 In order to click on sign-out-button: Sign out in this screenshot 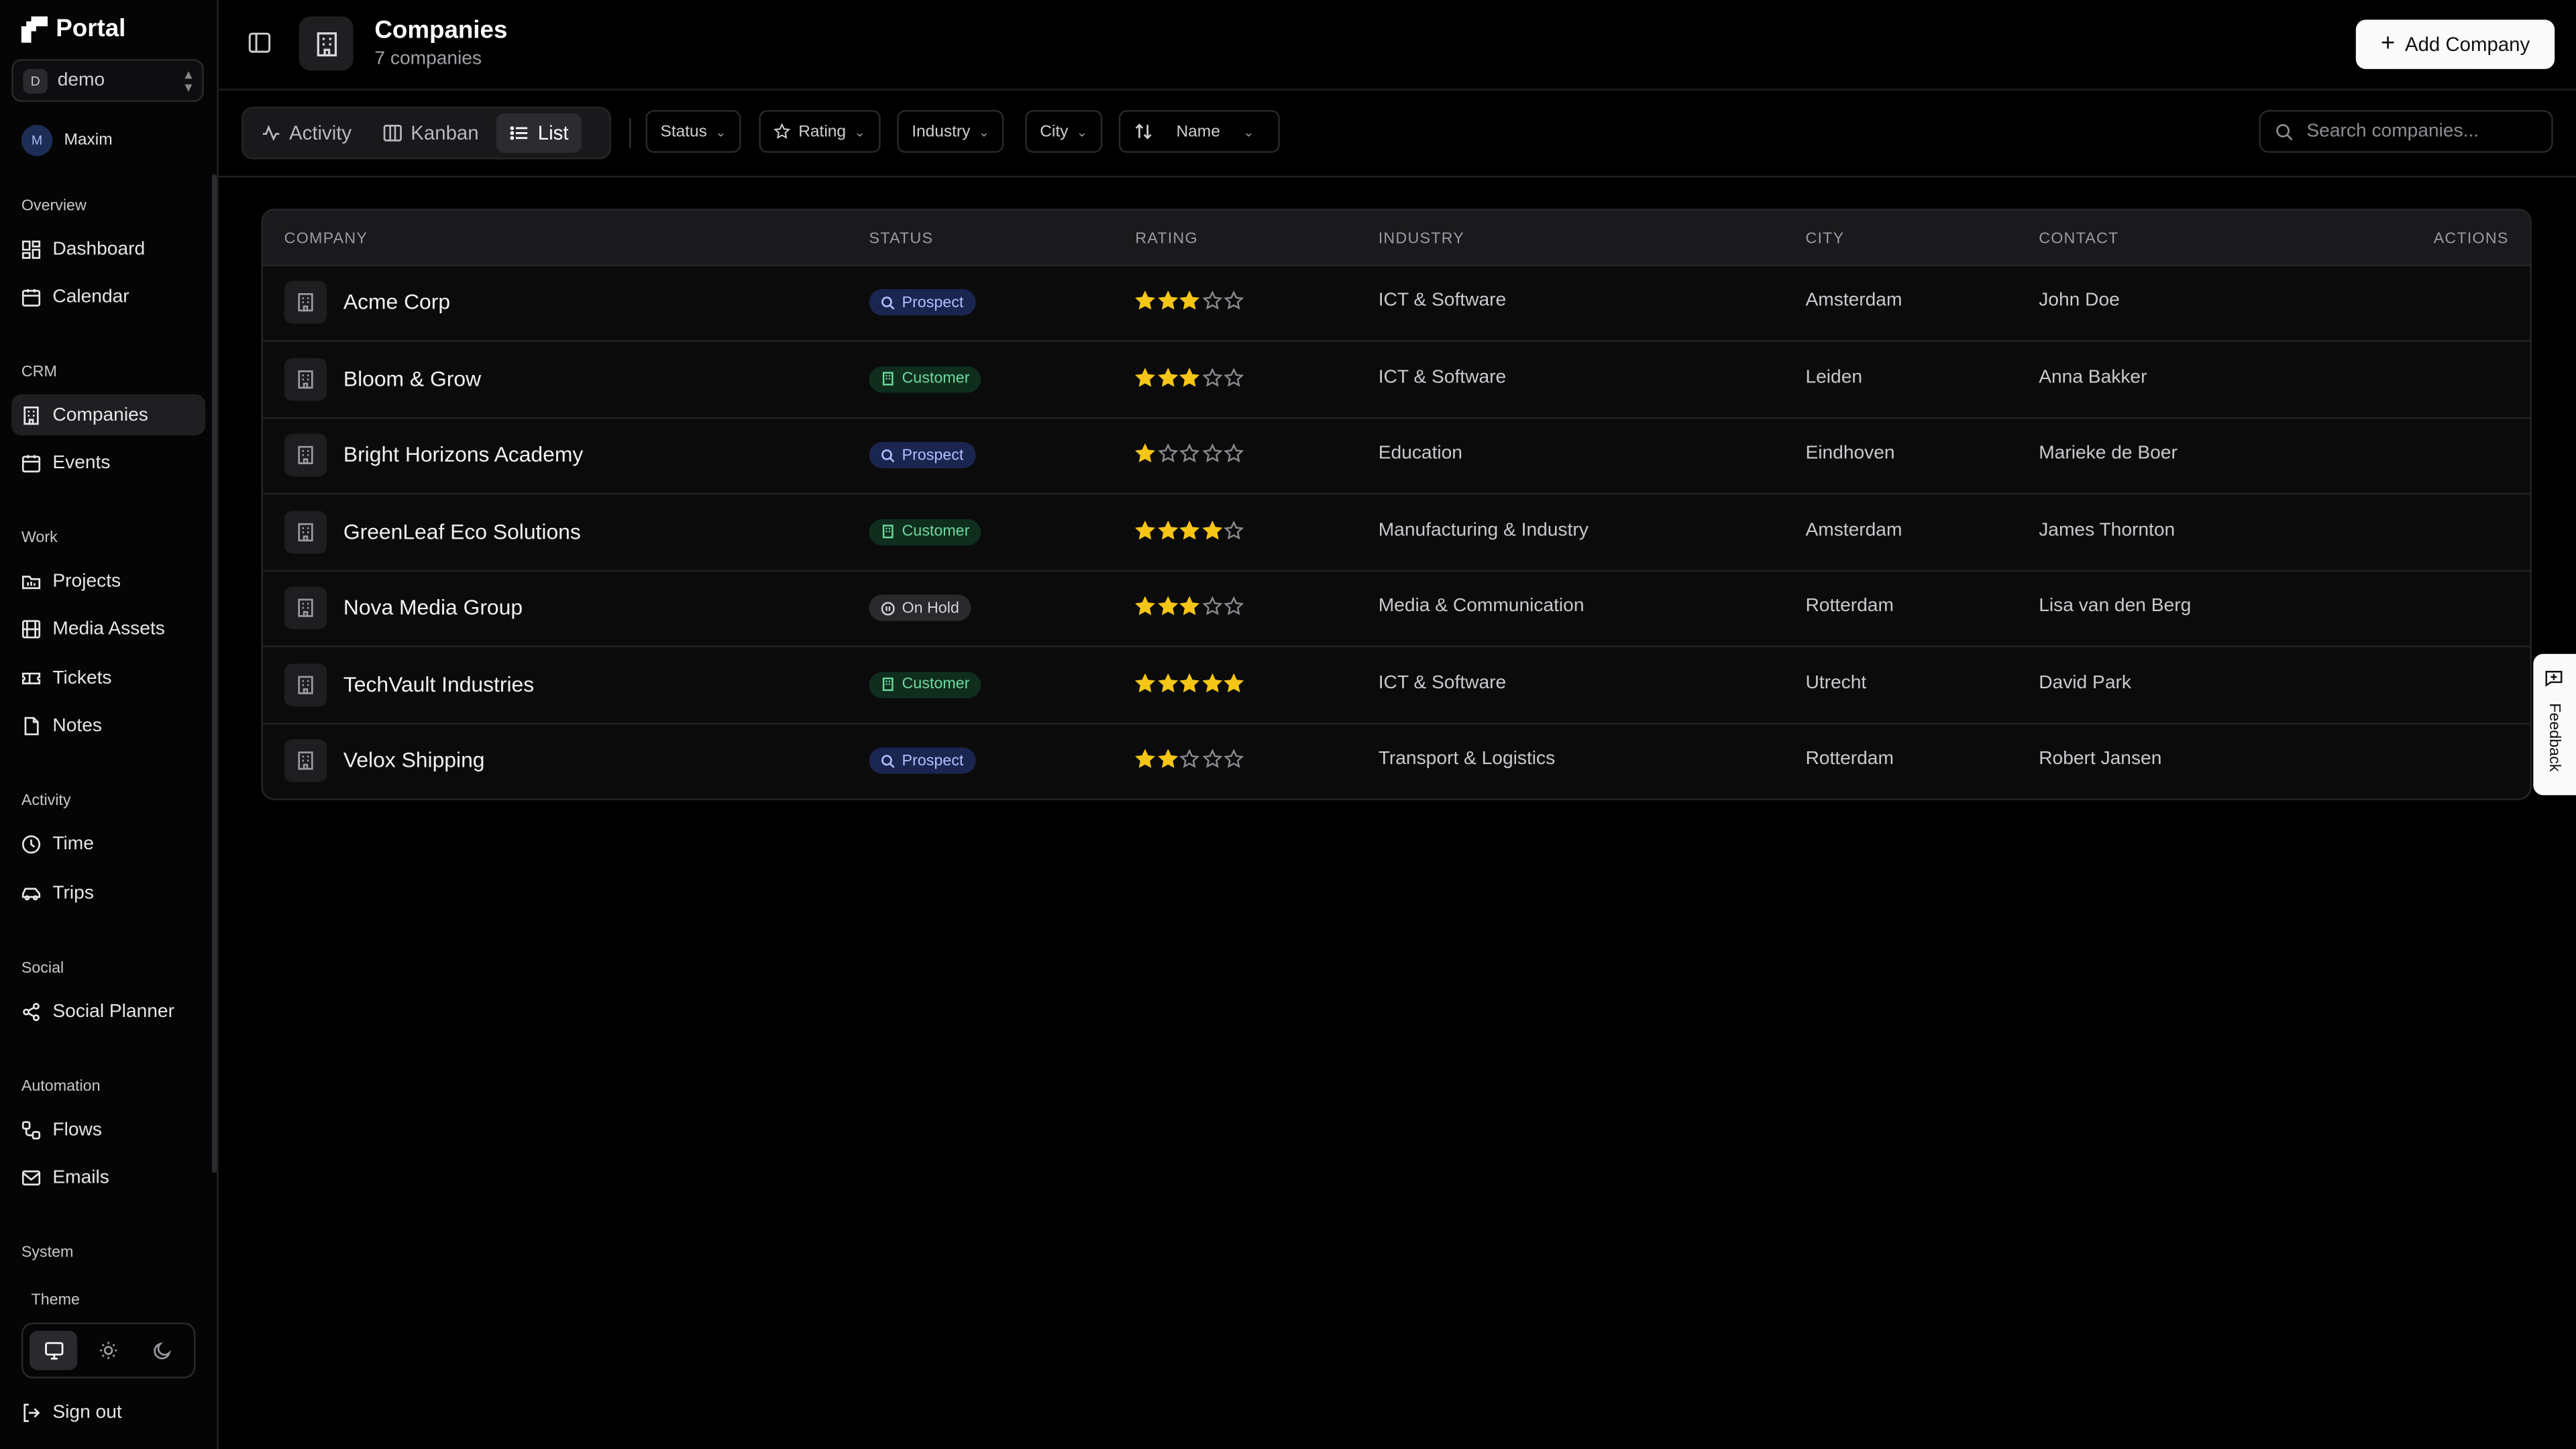, I will do `click(71, 1413)`.